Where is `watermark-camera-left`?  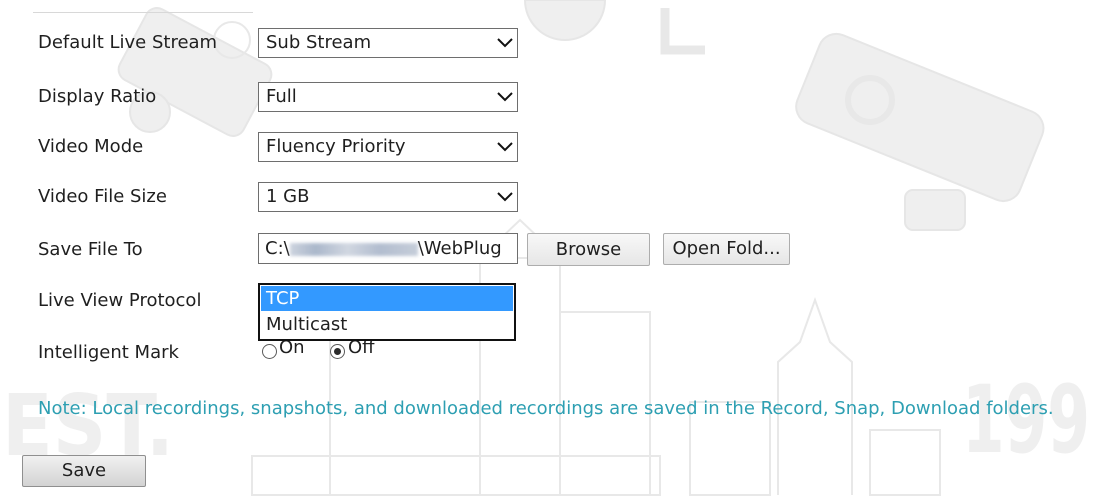 watermark-camera-left is located at coordinates (195, 72).